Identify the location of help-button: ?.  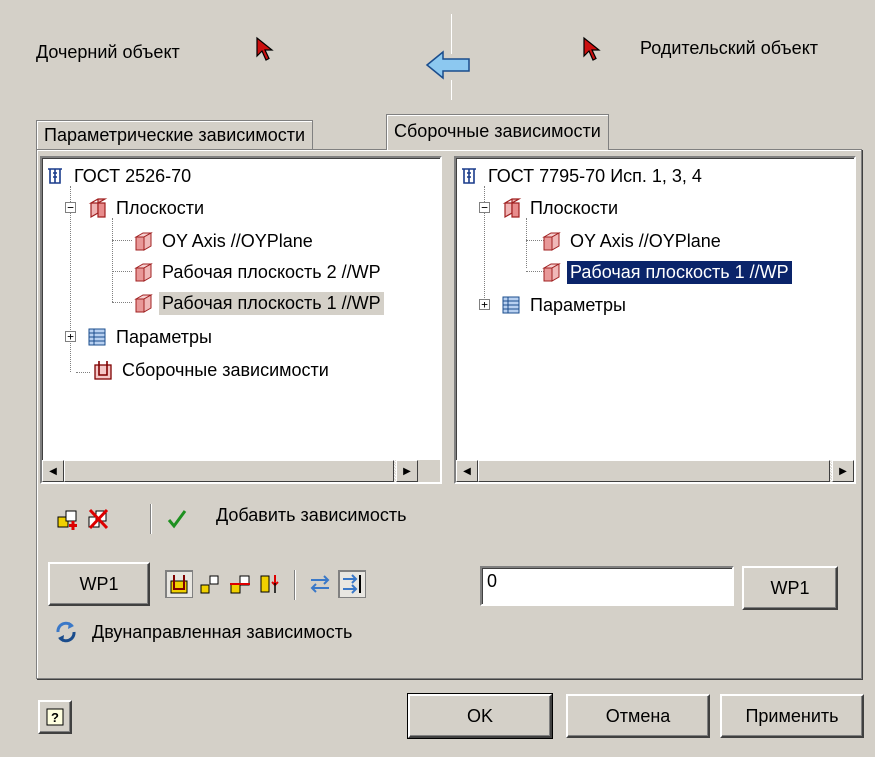
(55, 717).